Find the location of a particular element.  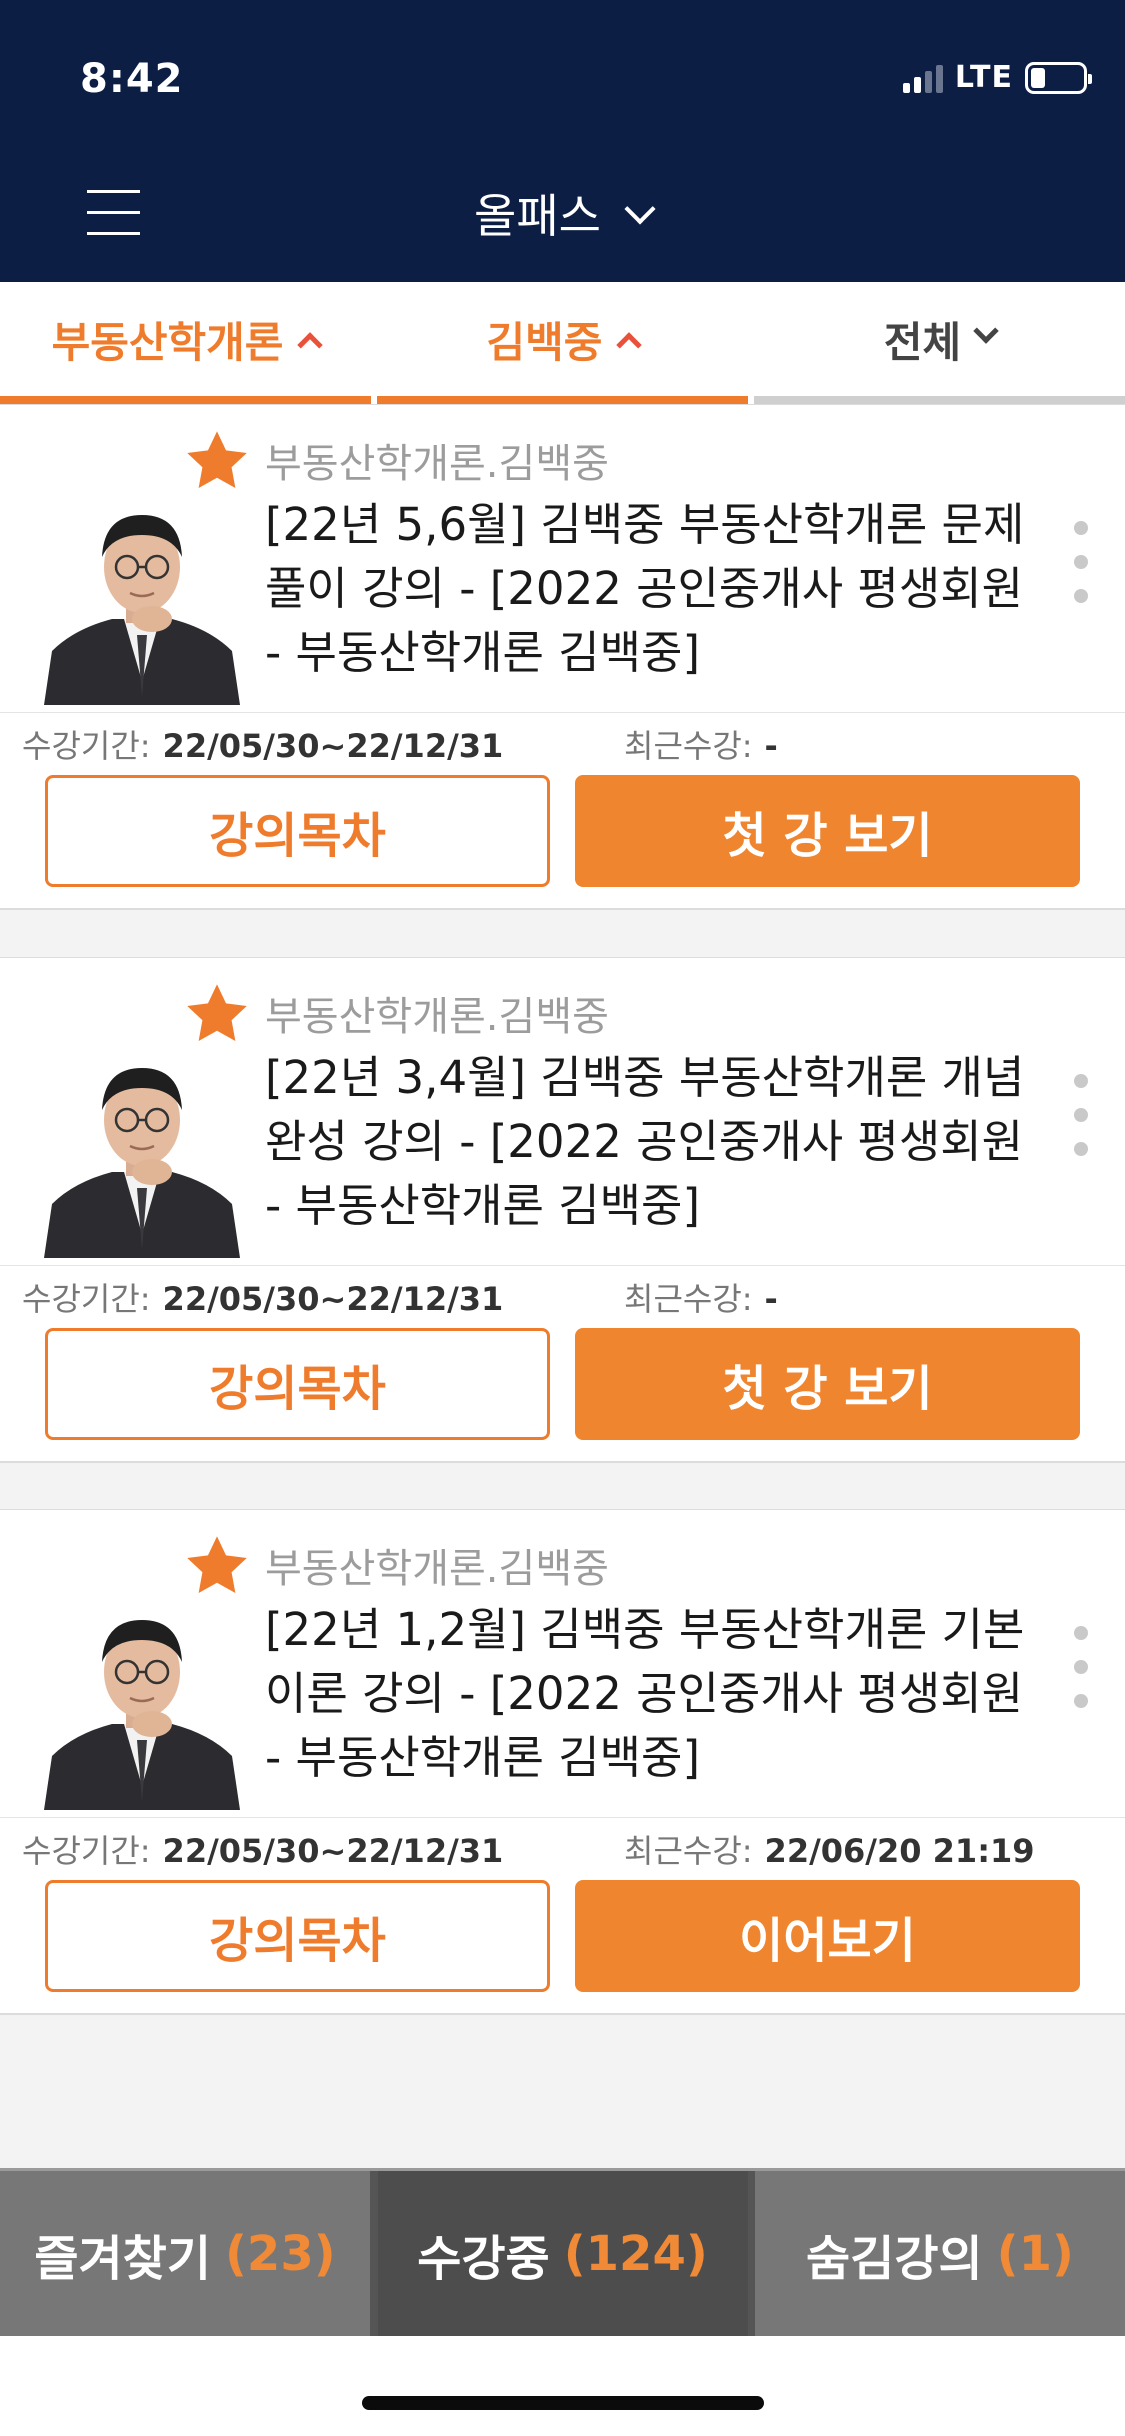

status-time: 8:42 is located at coordinates (132, 79).